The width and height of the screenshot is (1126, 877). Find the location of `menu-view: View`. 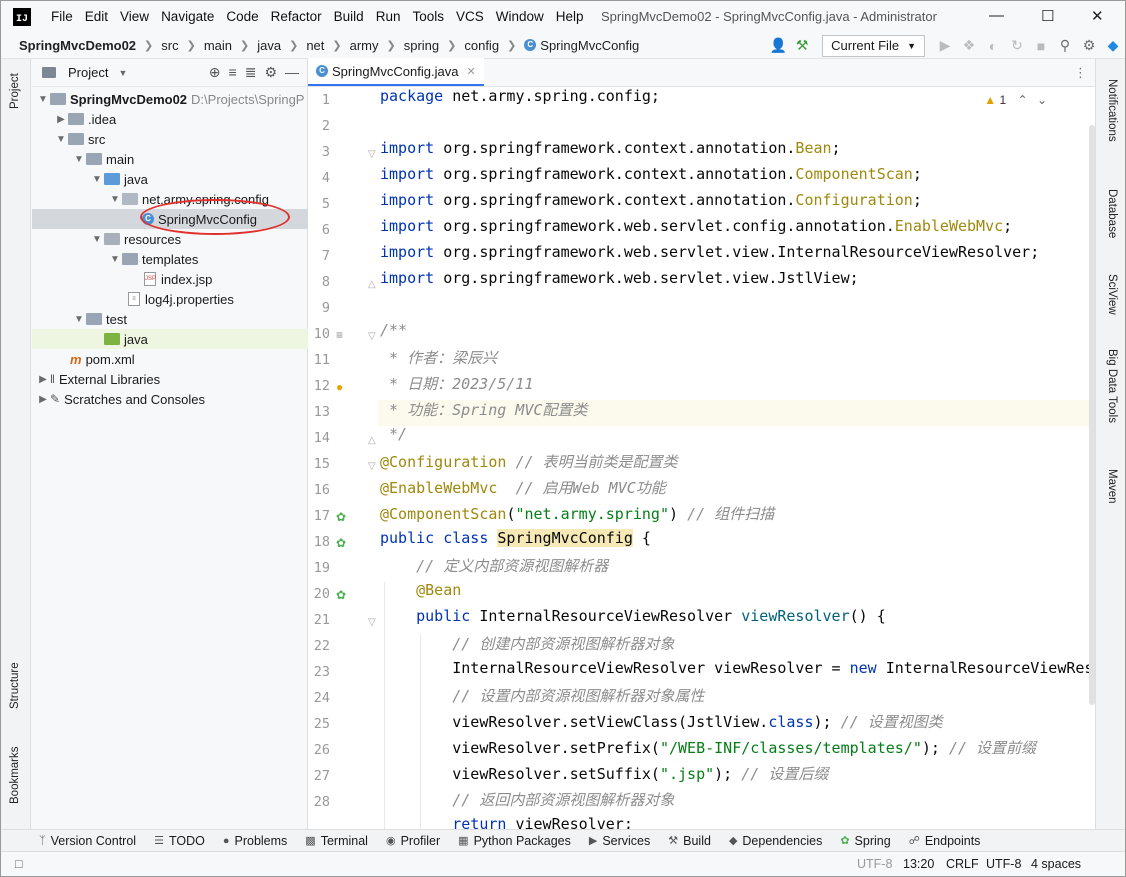

menu-view: View is located at coordinates (134, 16).